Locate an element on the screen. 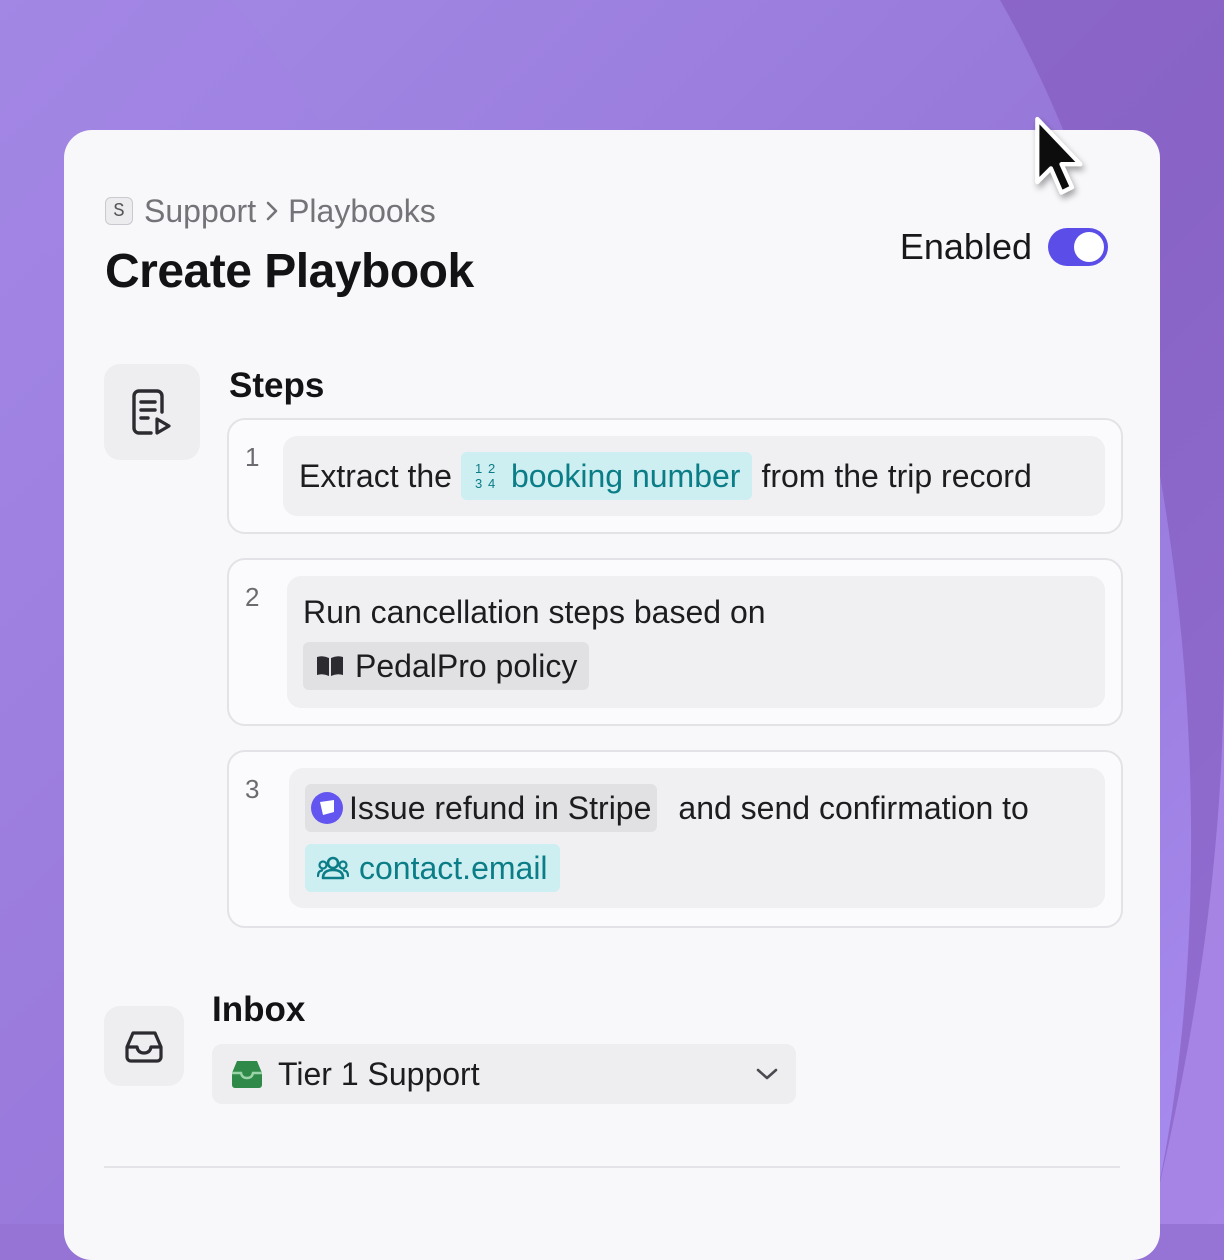  inbox-select: Tier 1 Support is located at coordinates (504, 1074).